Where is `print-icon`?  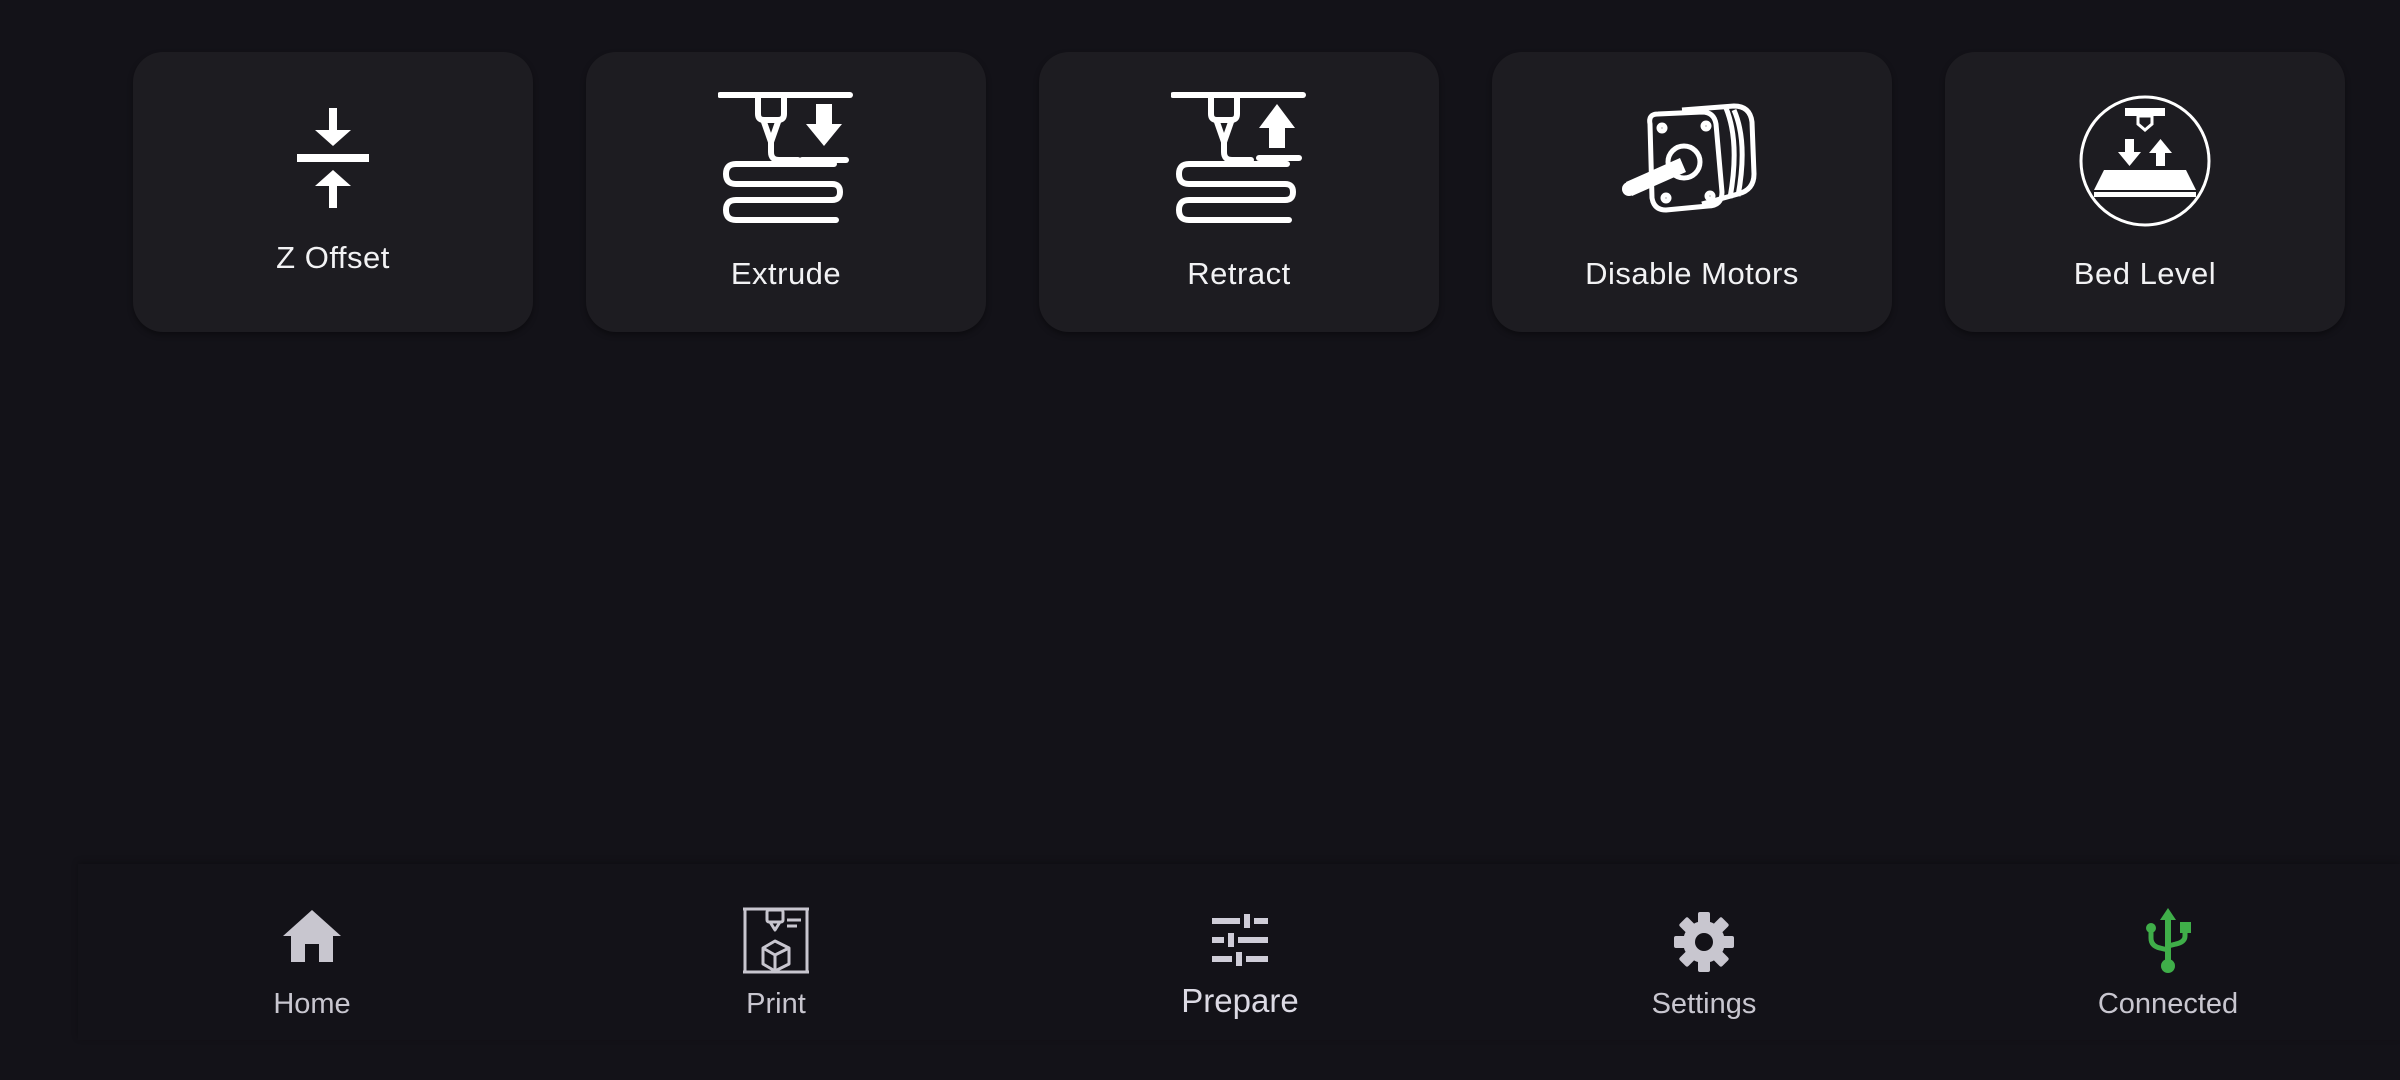 print-icon is located at coordinates (776, 940).